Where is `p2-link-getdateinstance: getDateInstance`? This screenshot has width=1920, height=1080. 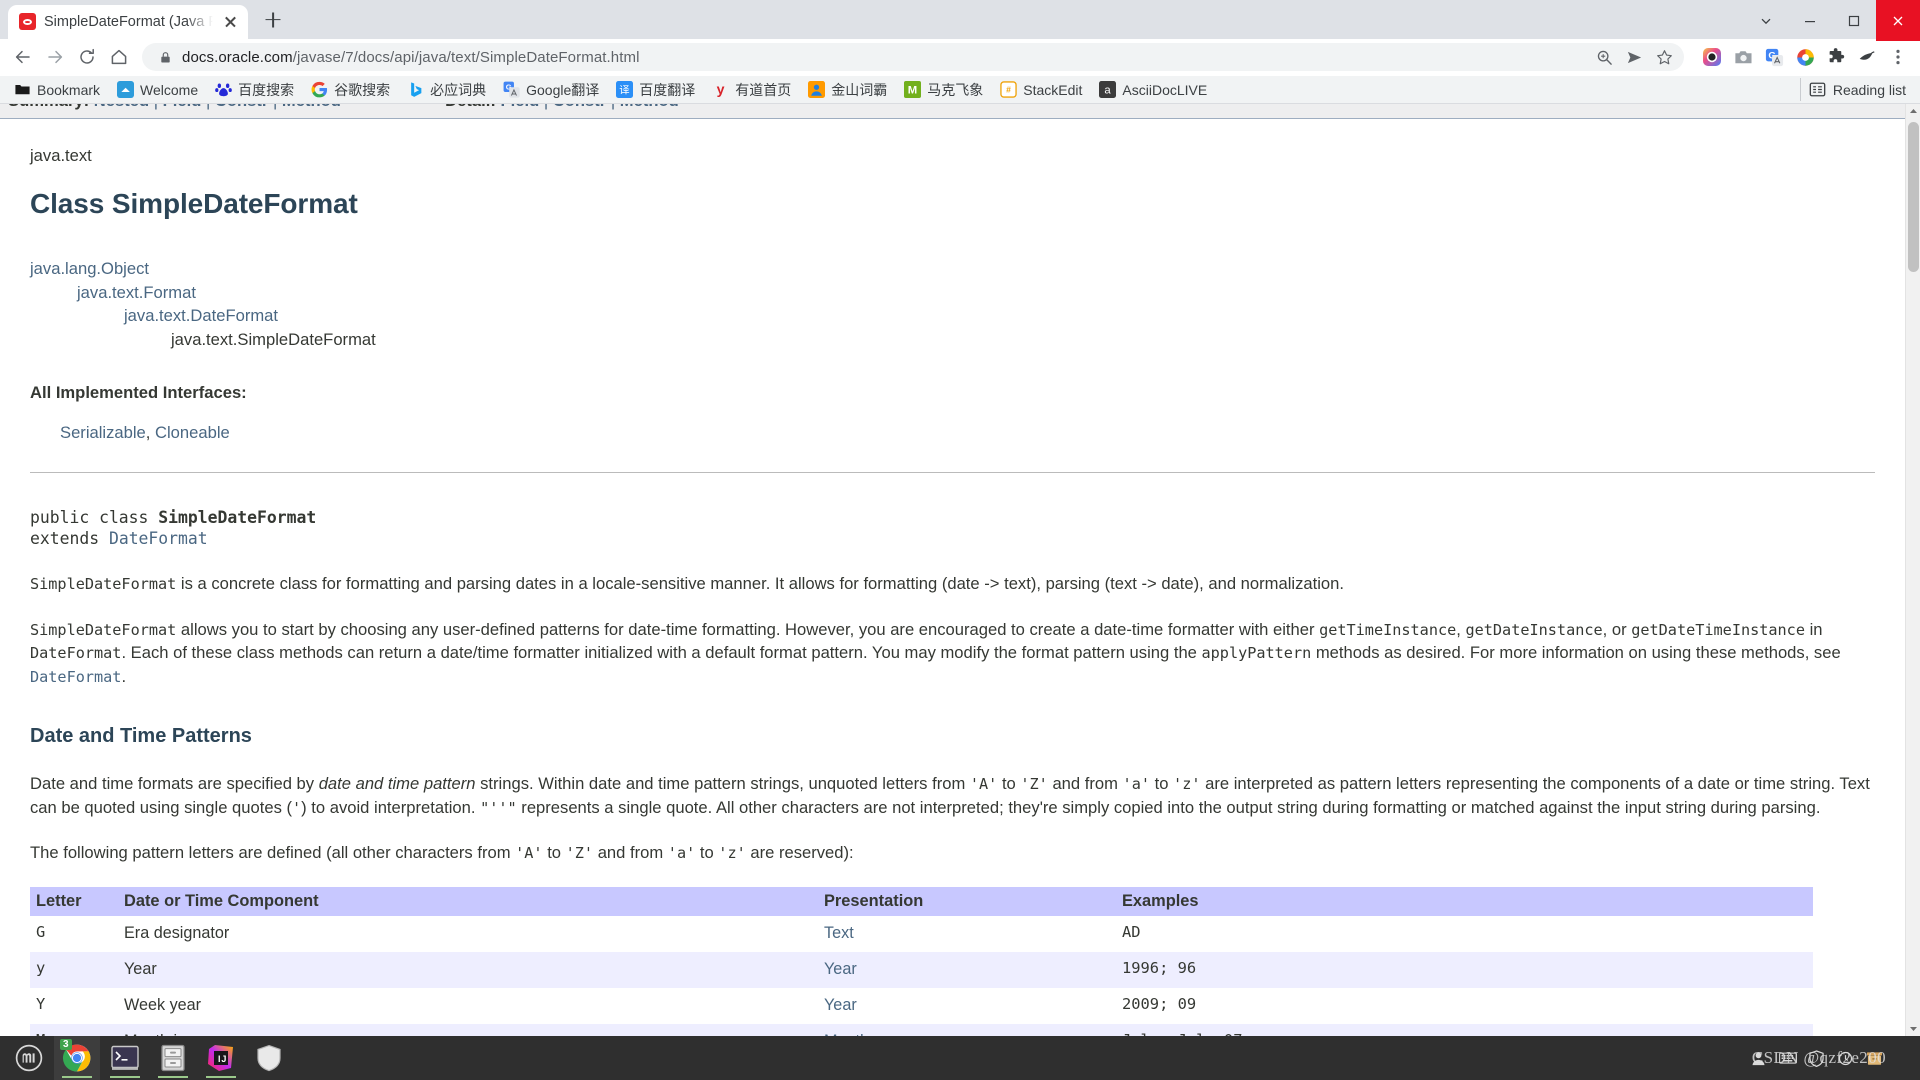 p2-link-getdateinstance: getDateInstance is located at coordinates (1533, 630).